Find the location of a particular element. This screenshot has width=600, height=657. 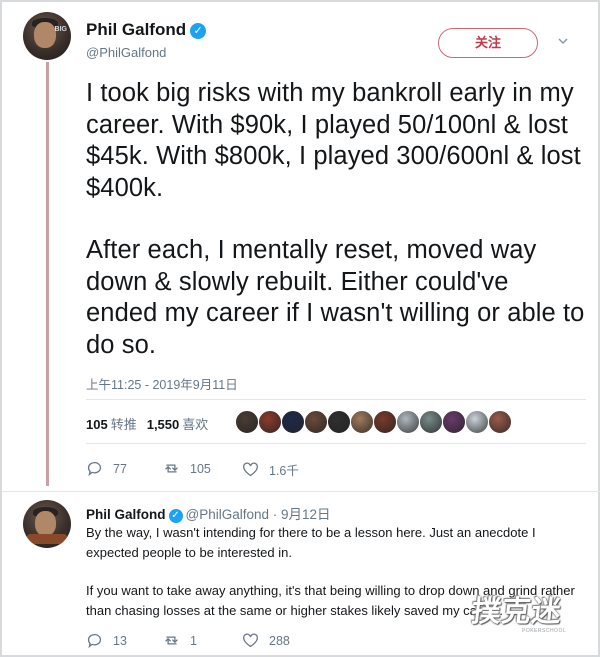

like-count: 1,550 is located at coordinates (163, 424).